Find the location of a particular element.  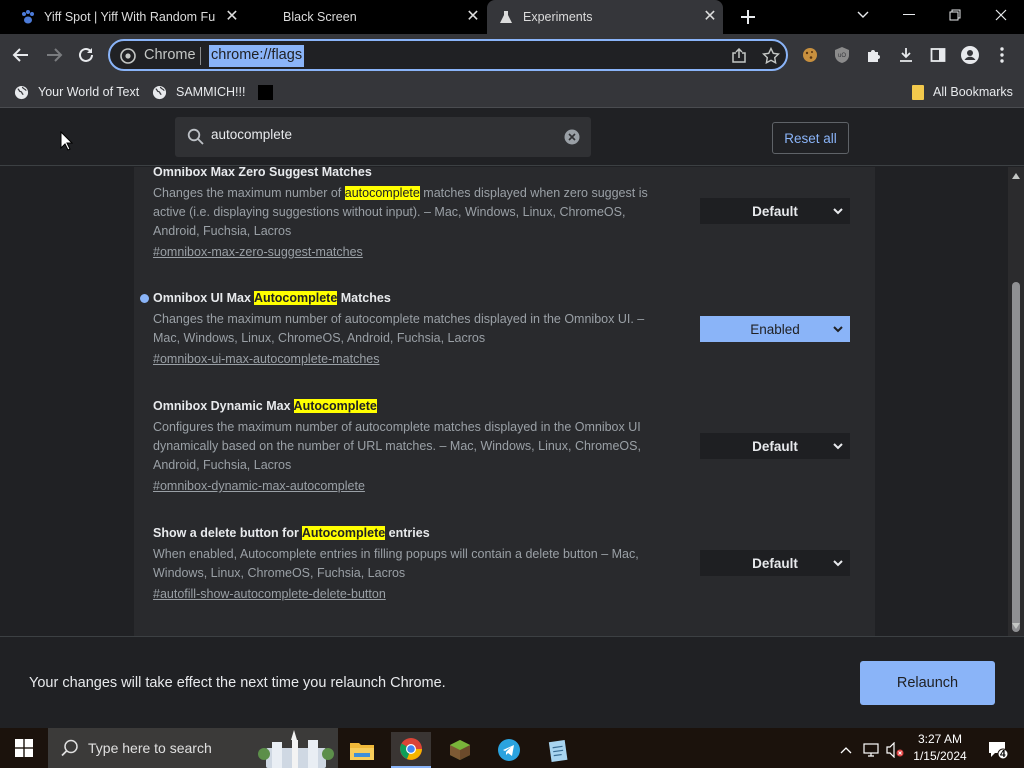

chrome-icon is located at coordinates (128, 56).